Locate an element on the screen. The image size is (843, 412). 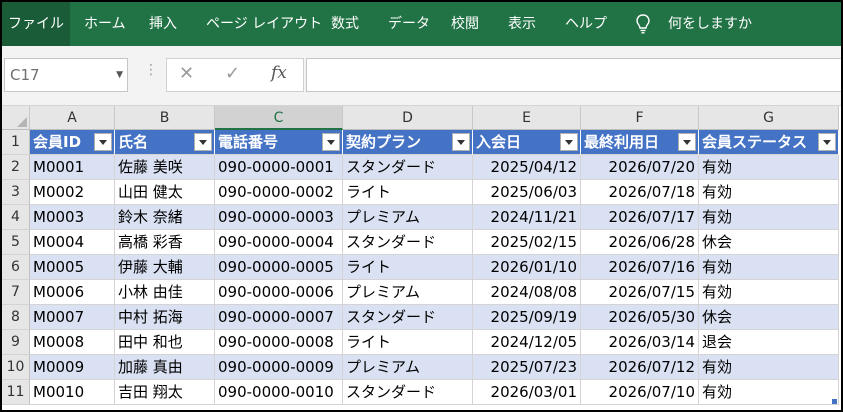
table-cell: 2026/07/12 is located at coordinates (640, 367).